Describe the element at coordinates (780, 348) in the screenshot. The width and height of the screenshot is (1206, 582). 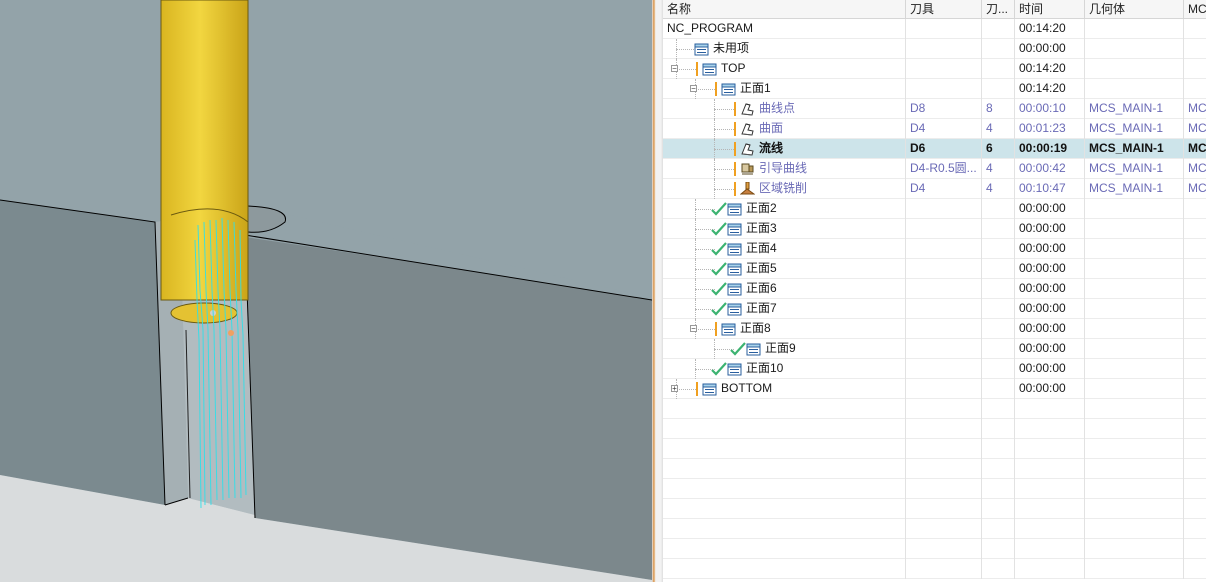
I see `node-name: 正面9` at that location.